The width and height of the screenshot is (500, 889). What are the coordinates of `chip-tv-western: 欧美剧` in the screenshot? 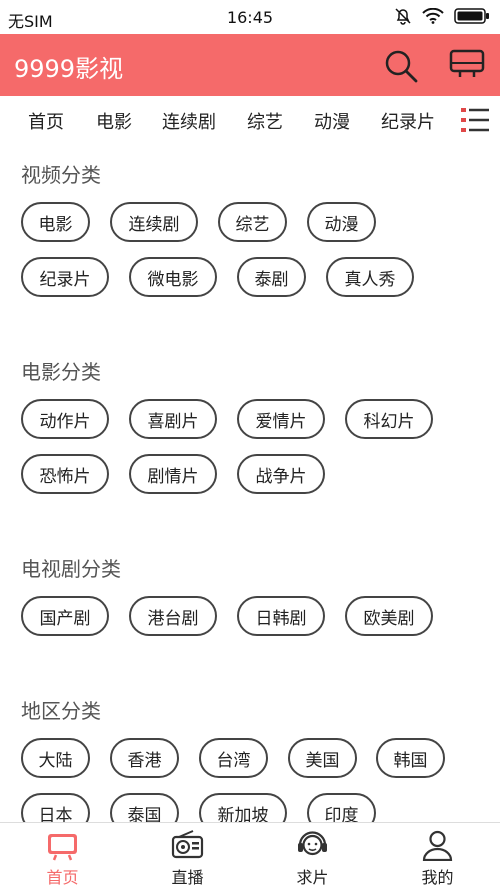 It's located at (389, 616).